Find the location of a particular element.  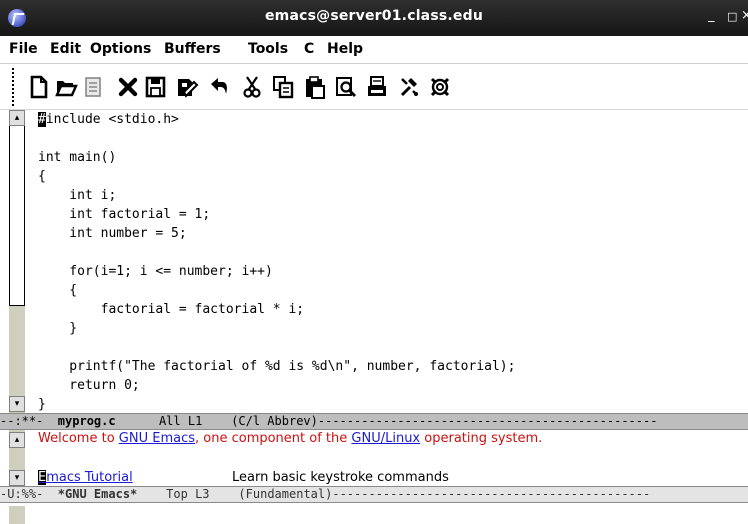

toolbar is located at coordinates (374, 87).